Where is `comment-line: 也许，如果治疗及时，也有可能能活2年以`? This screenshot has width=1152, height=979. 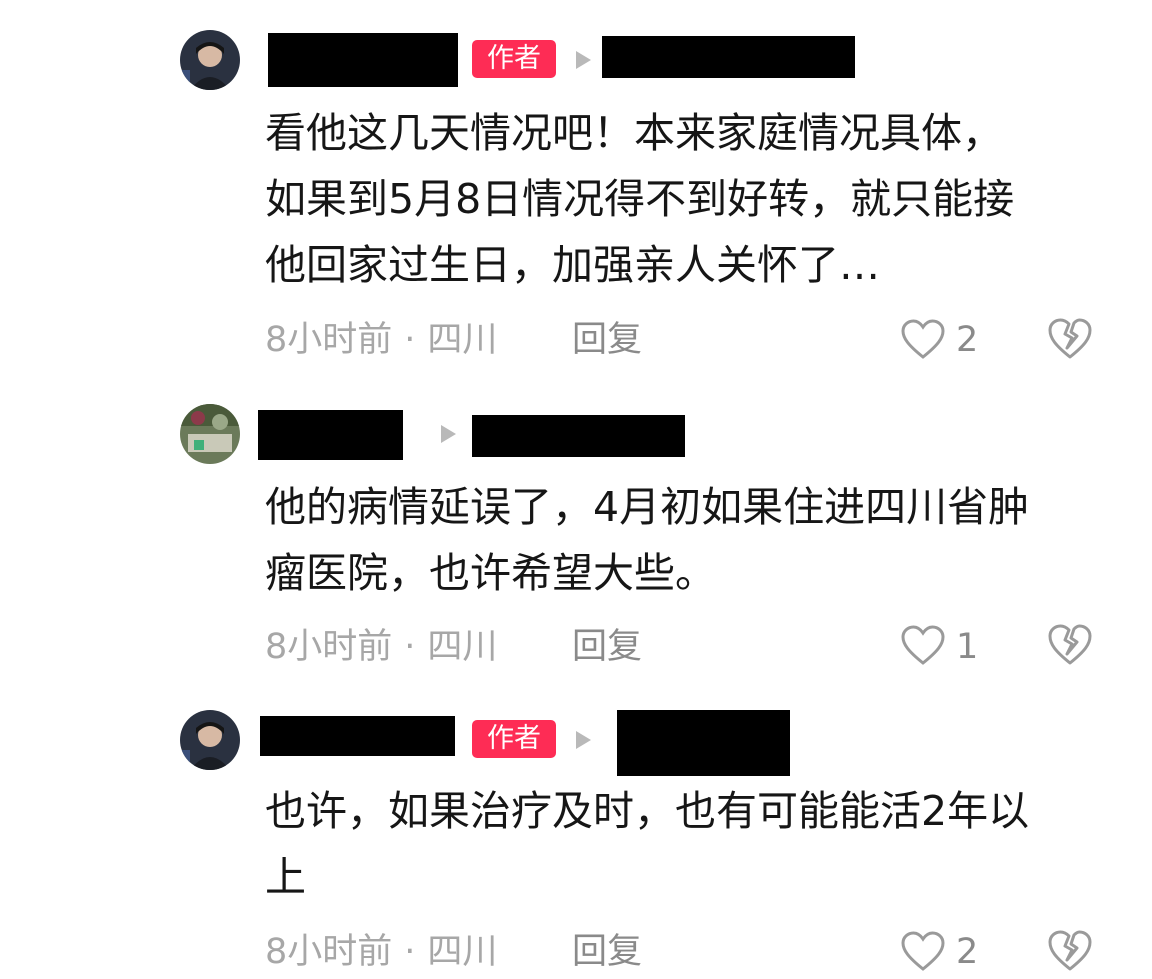
comment-line: 也许，如果治疗及时，也有可能能活2年以 is located at coordinates (647, 811).